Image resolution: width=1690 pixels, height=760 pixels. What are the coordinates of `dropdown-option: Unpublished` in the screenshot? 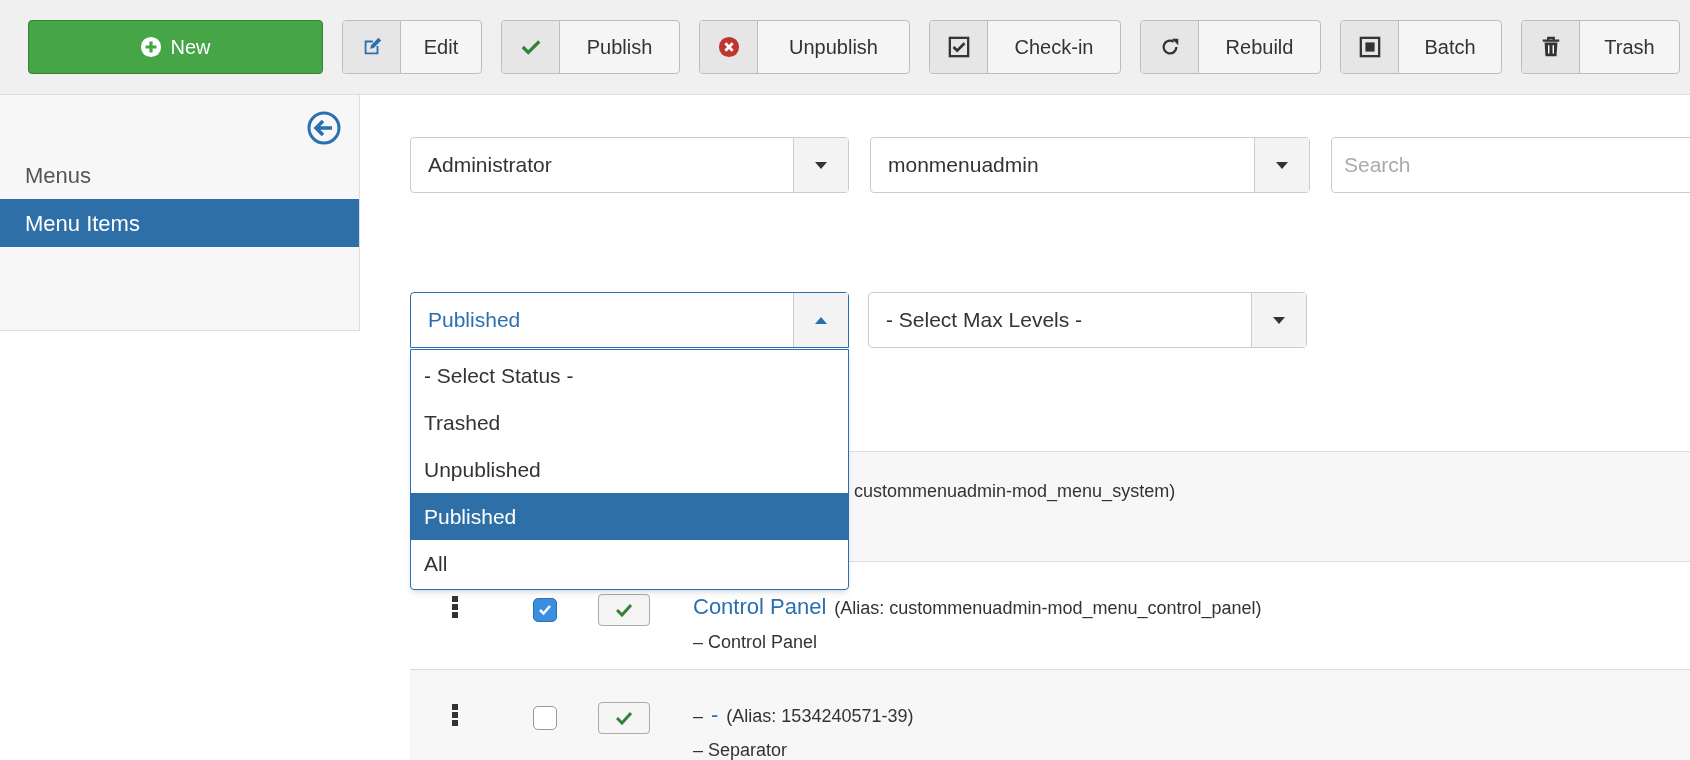 It's located at (629, 469).